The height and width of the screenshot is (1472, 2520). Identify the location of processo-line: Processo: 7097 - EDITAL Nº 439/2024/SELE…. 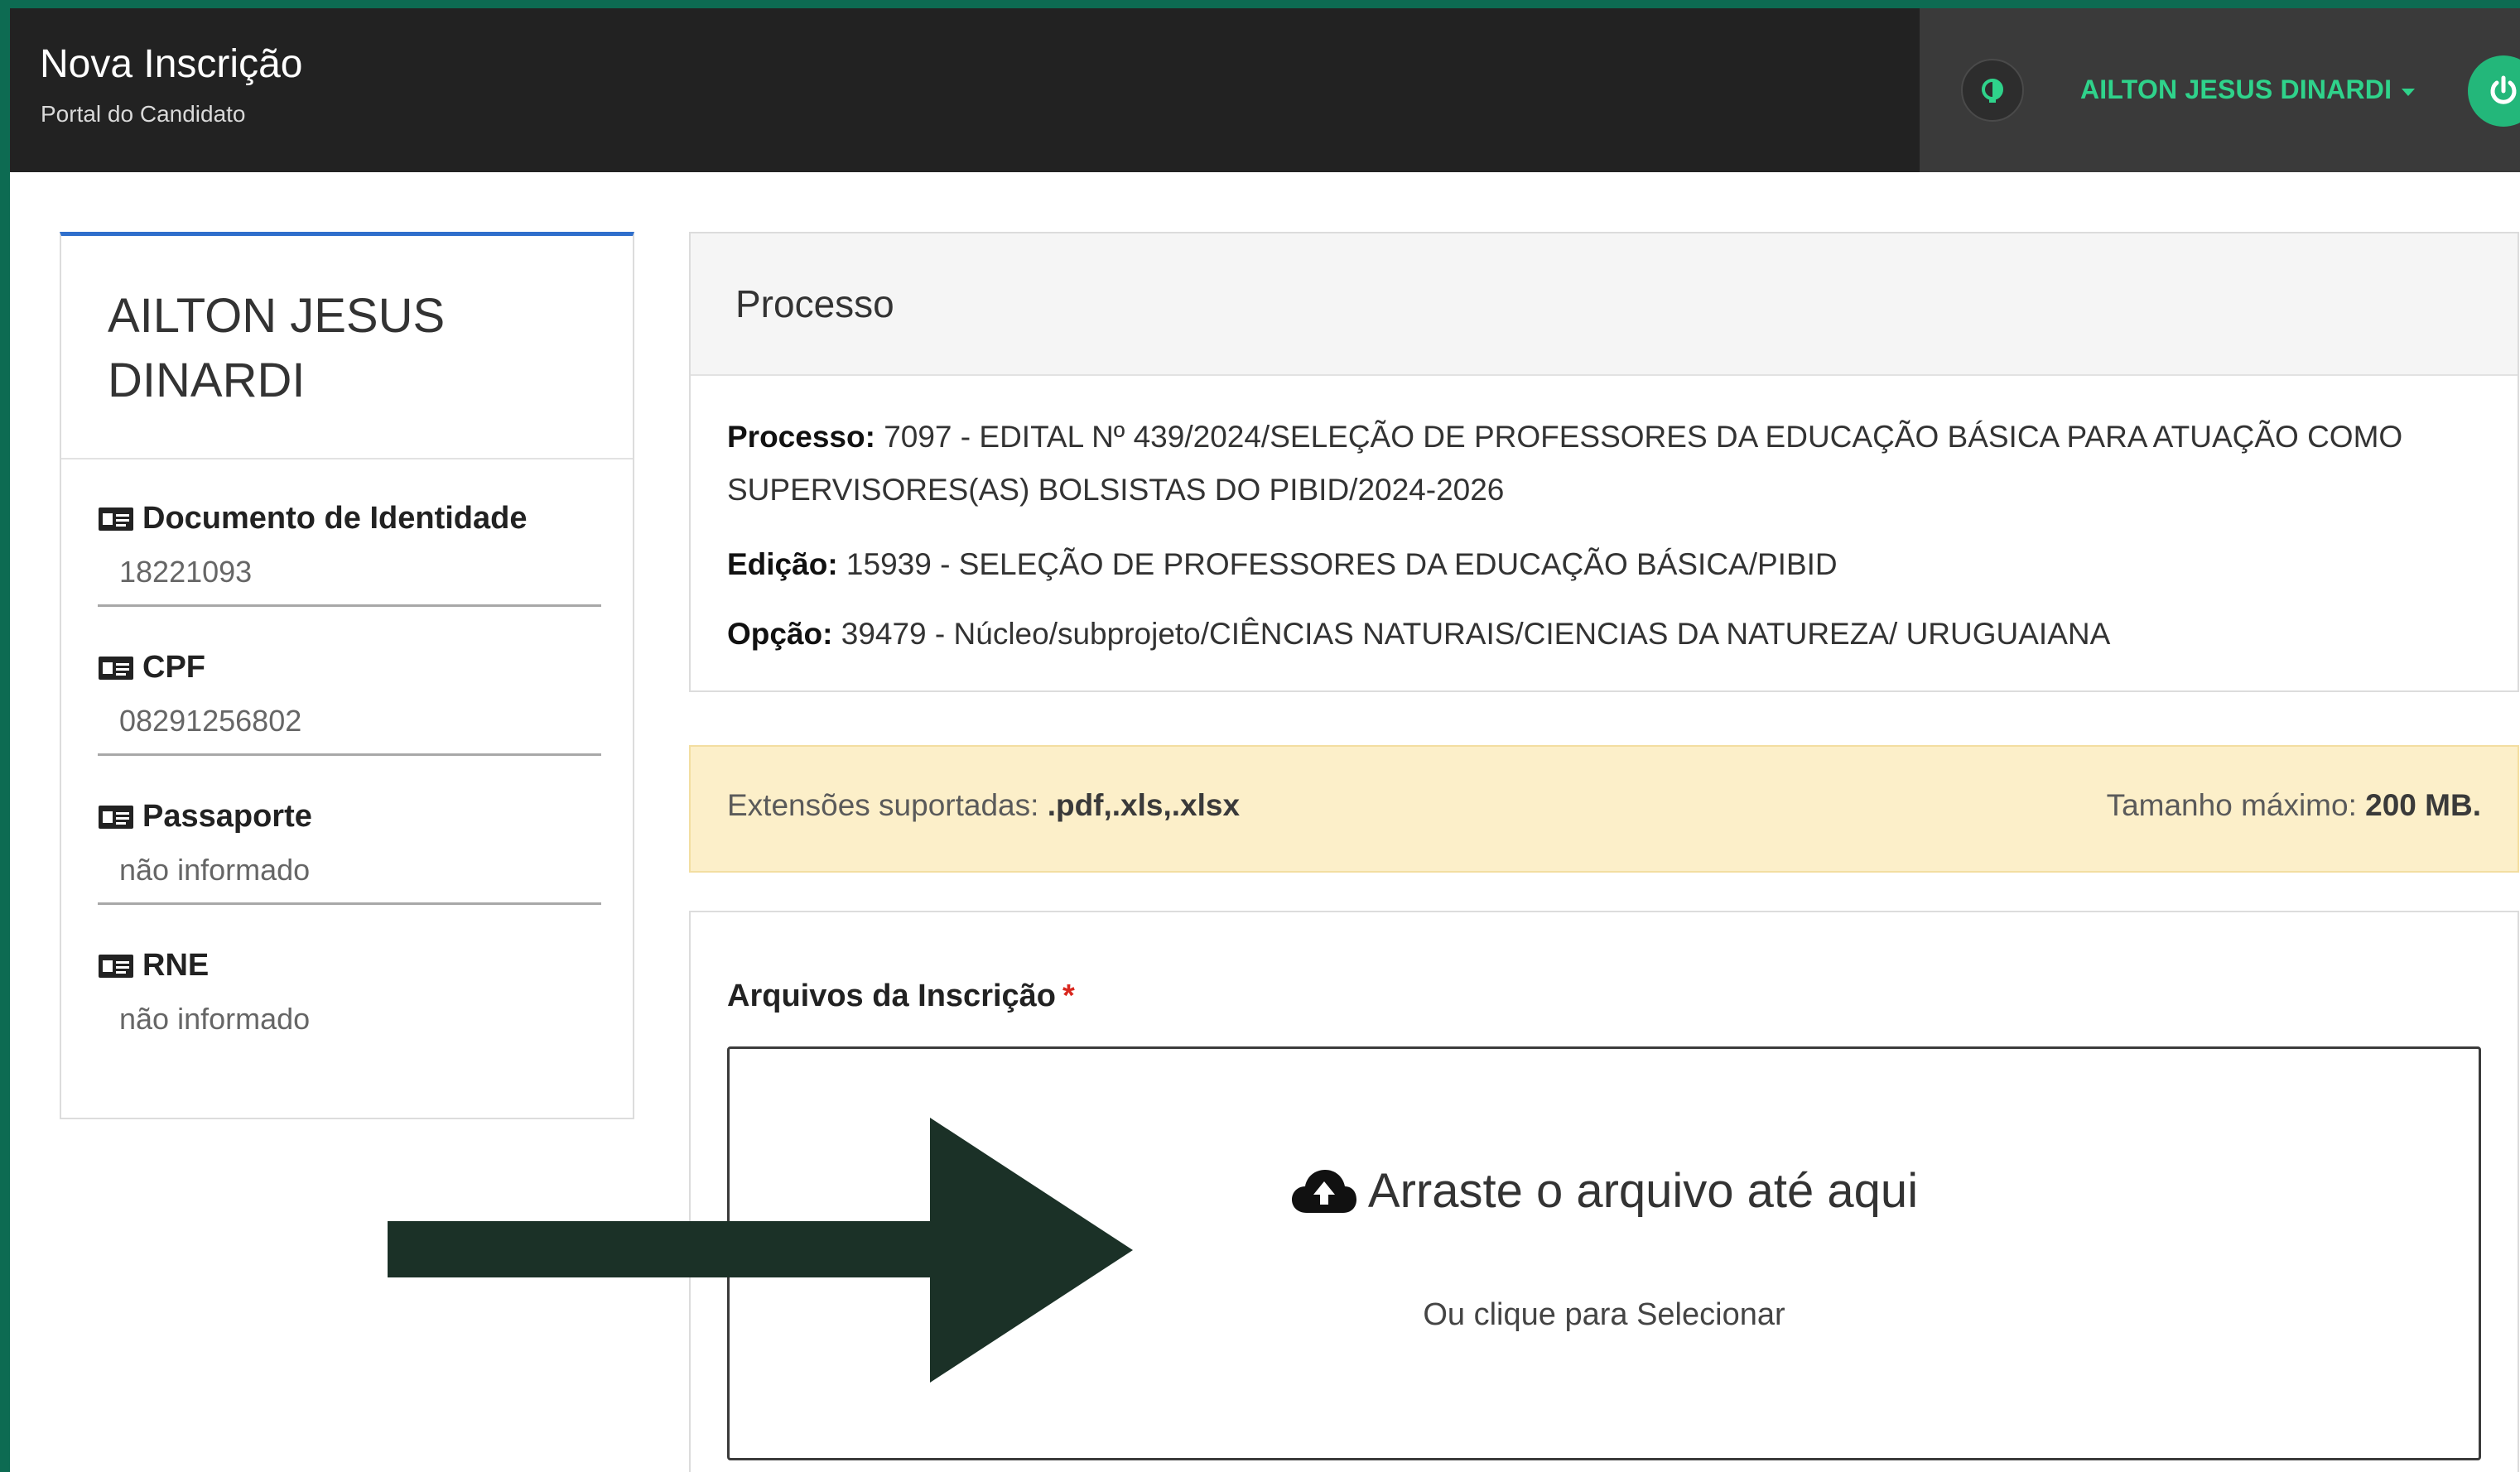
(1605, 464).